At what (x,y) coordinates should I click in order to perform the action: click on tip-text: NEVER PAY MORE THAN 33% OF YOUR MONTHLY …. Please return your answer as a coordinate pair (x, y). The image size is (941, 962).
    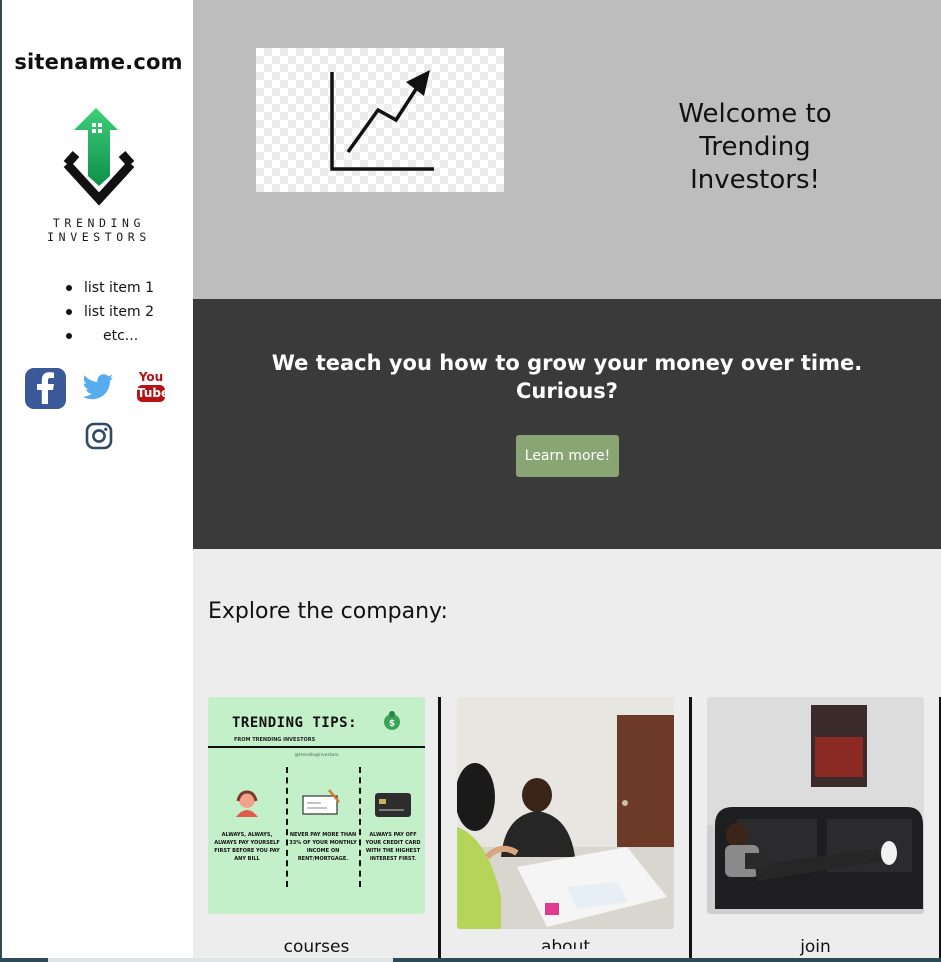
    Looking at the image, I should click on (323, 847).